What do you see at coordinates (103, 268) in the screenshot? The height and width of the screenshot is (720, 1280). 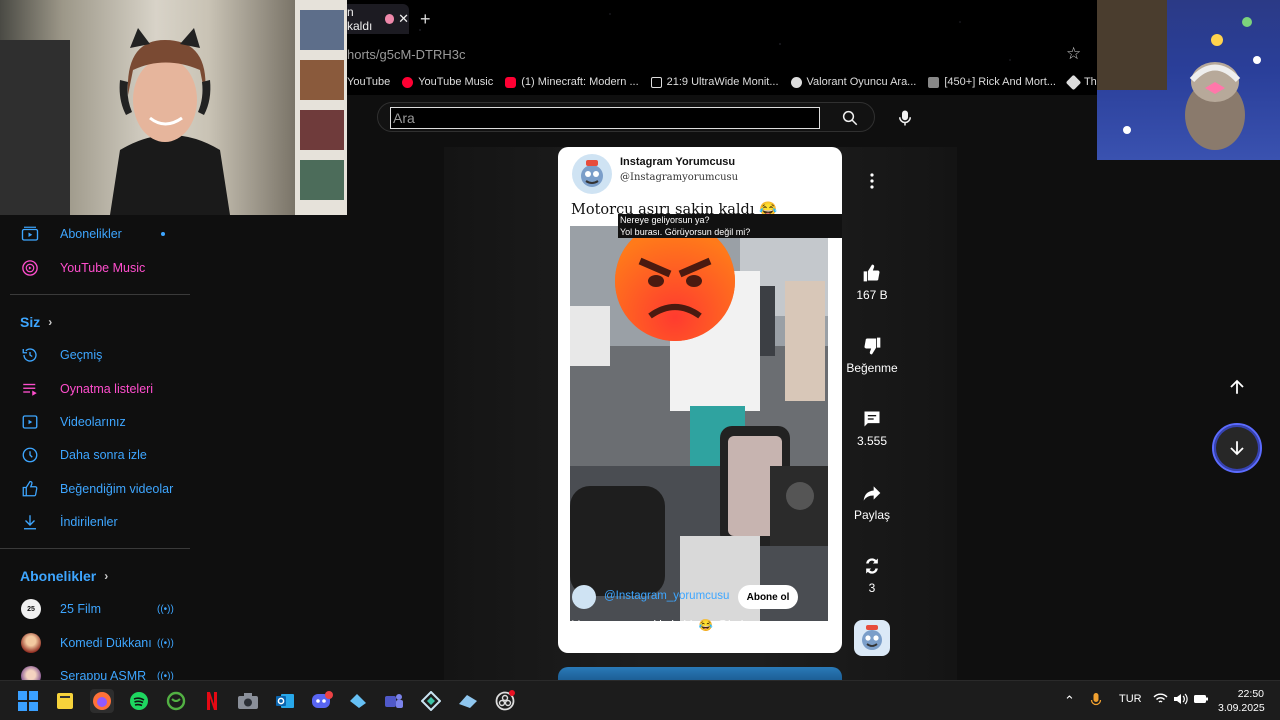 I see `sidebar-item-label: YouTube Music` at bounding box center [103, 268].